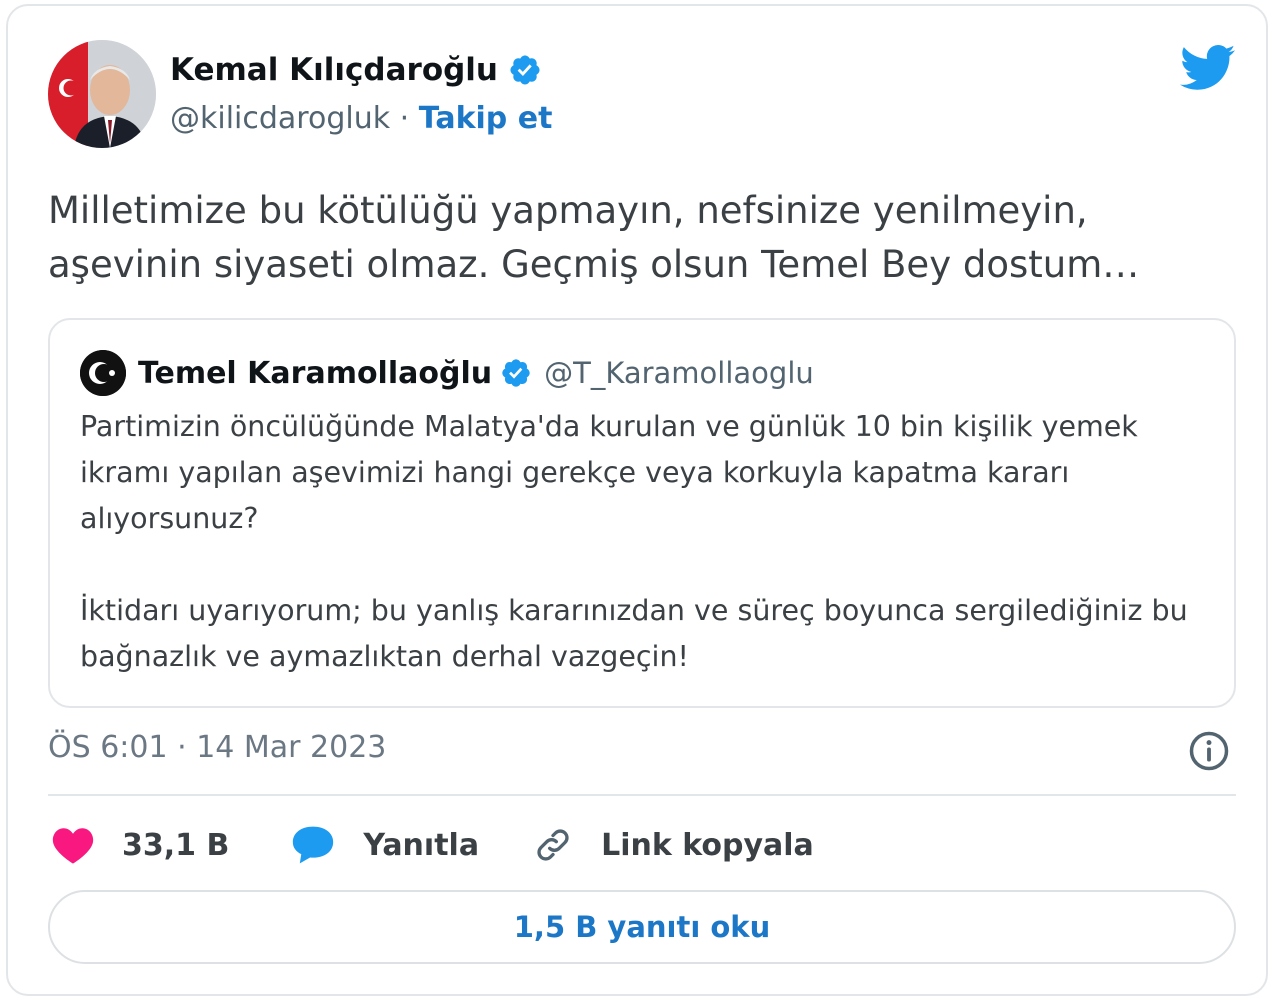 This screenshot has width=1280, height=1004. Describe the element at coordinates (315, 373) in the screenshot. I see `quoted-author-name: Temel Karamollaoğlu` at that location.